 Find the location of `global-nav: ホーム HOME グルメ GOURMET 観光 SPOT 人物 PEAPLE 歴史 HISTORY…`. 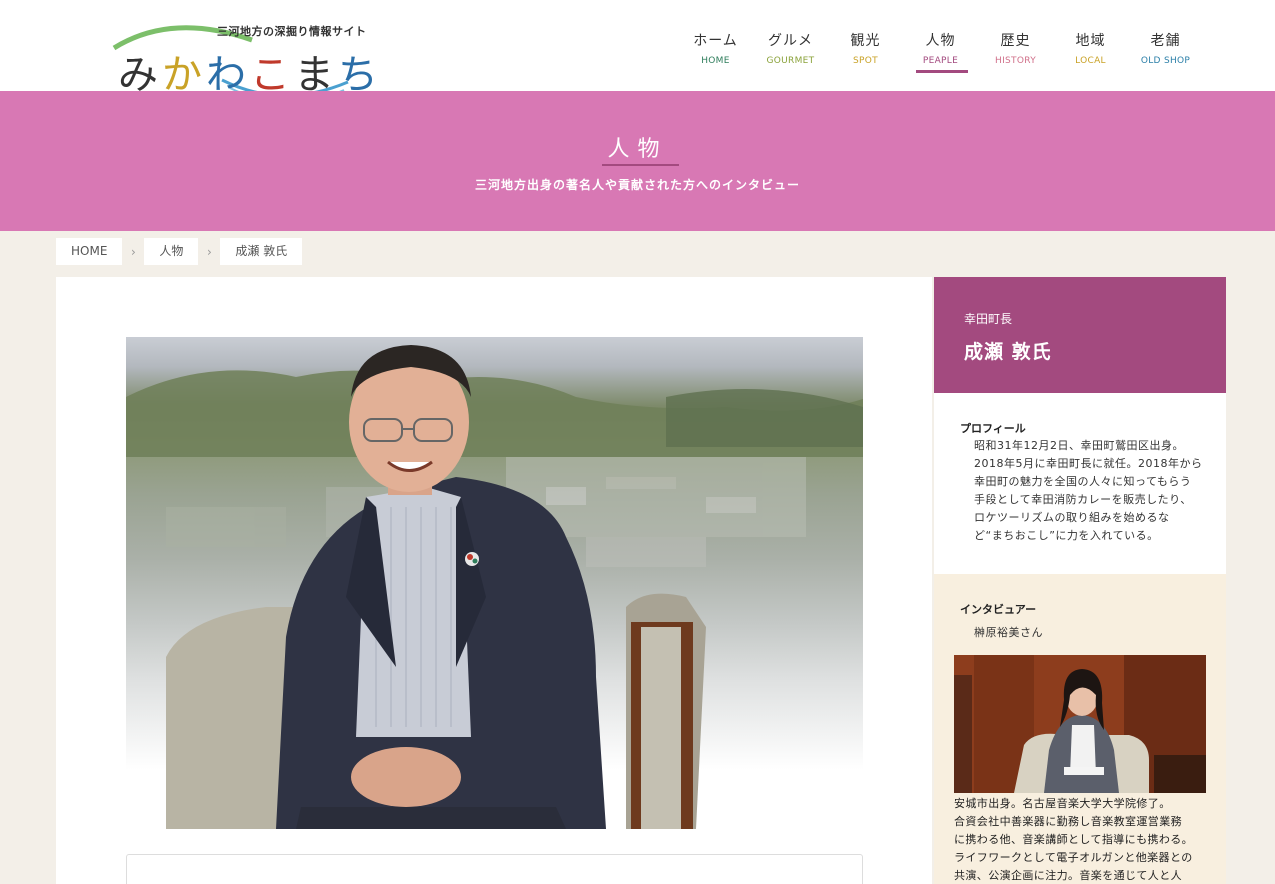

global-nav: ホーム HOME グルメ GOURMET 観光 SPOT 人物 PEAPLE 歴史 HISTORY… is located at coordinates (940, 51).